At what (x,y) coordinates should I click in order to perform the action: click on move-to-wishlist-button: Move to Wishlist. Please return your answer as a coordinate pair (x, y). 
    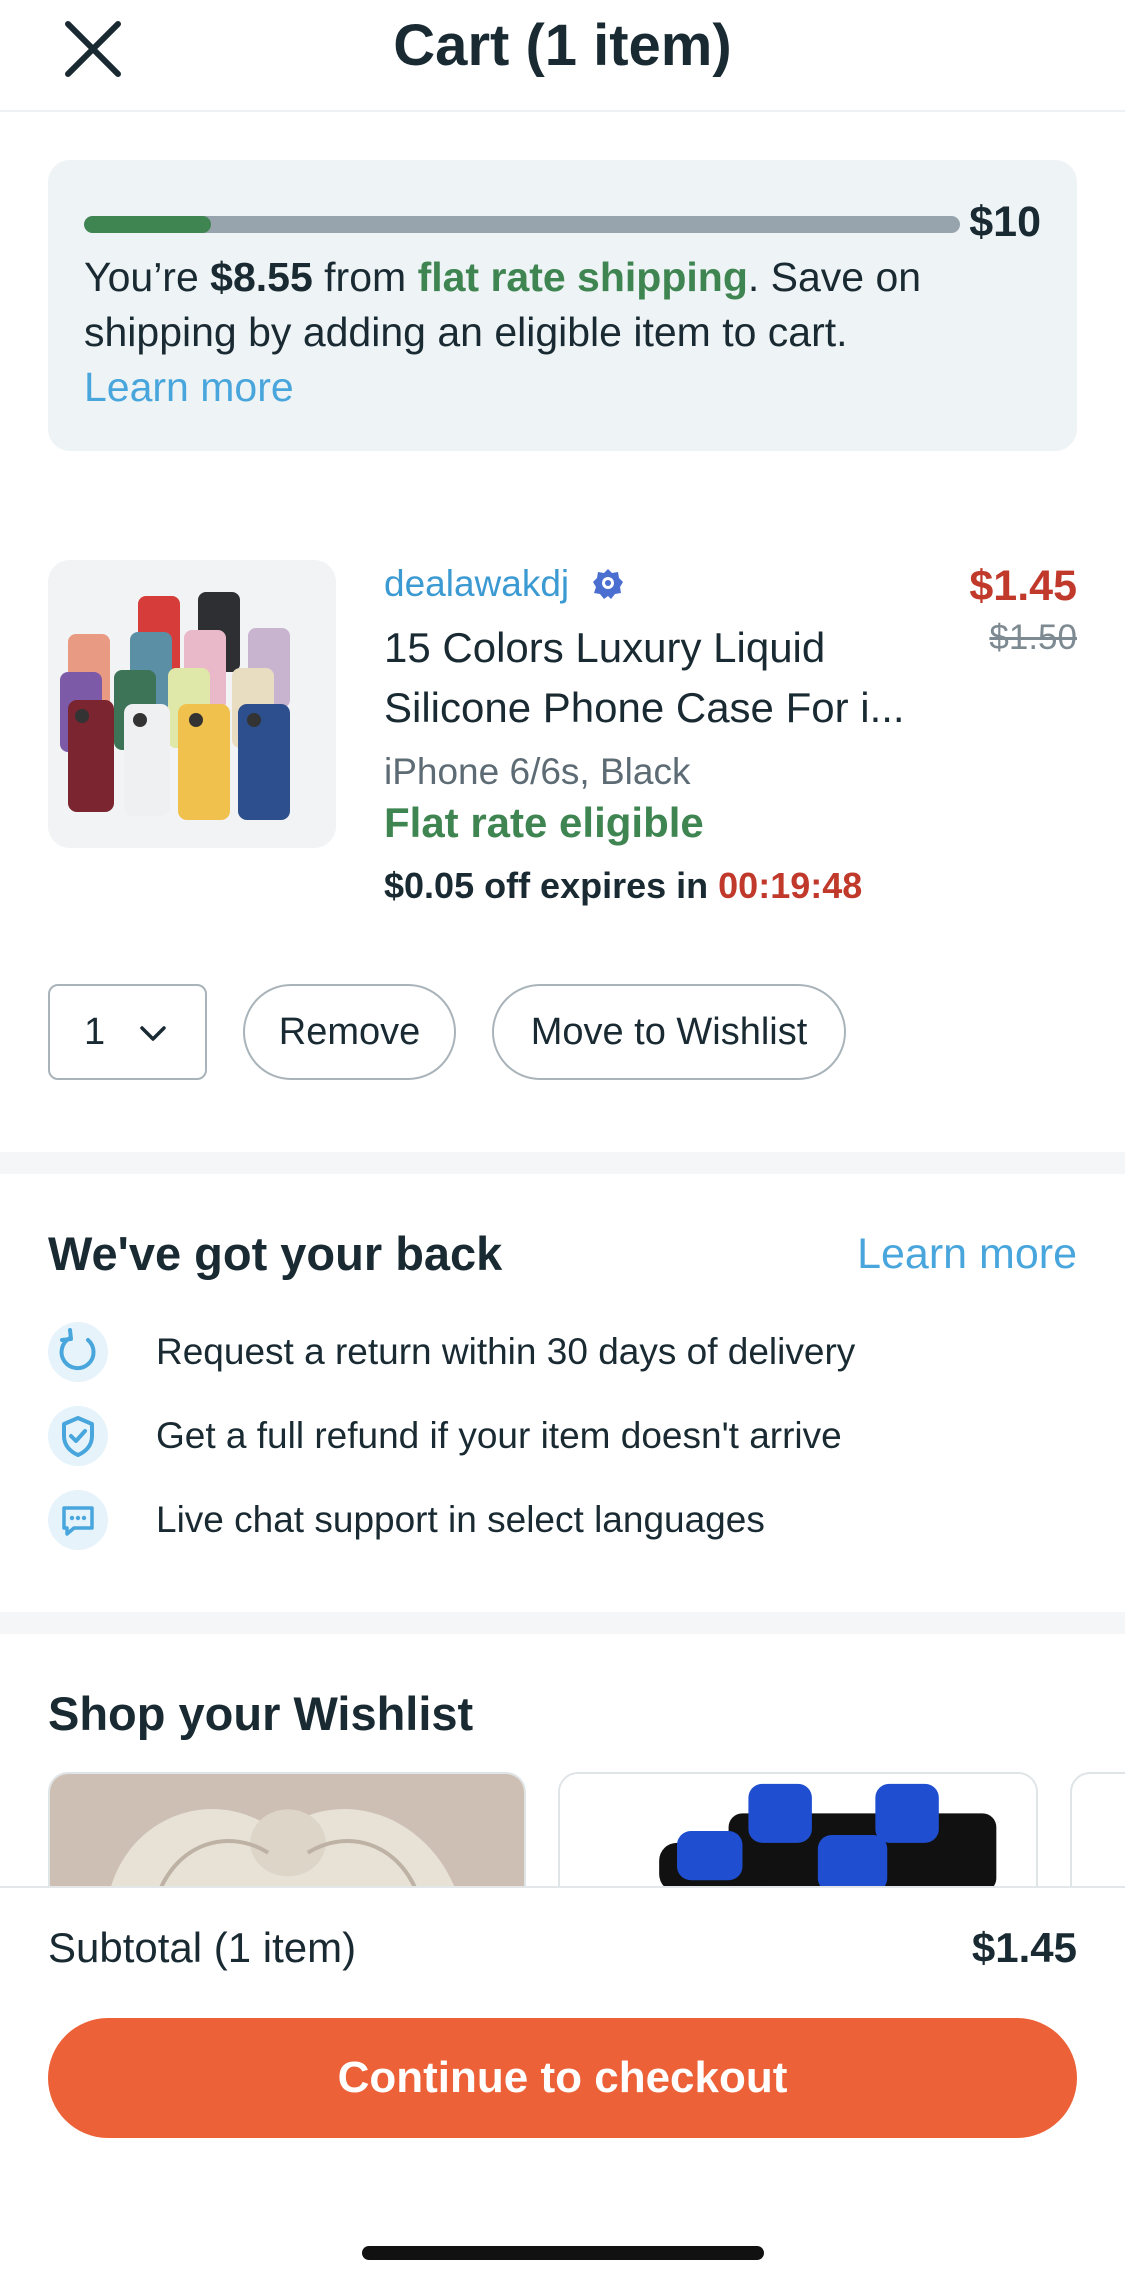
    Looking at the image, I should click on (669, 1032).